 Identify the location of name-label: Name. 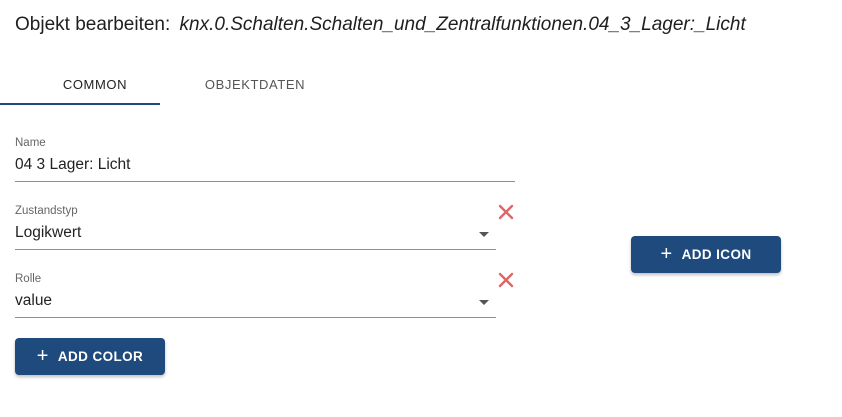
(30, 143).